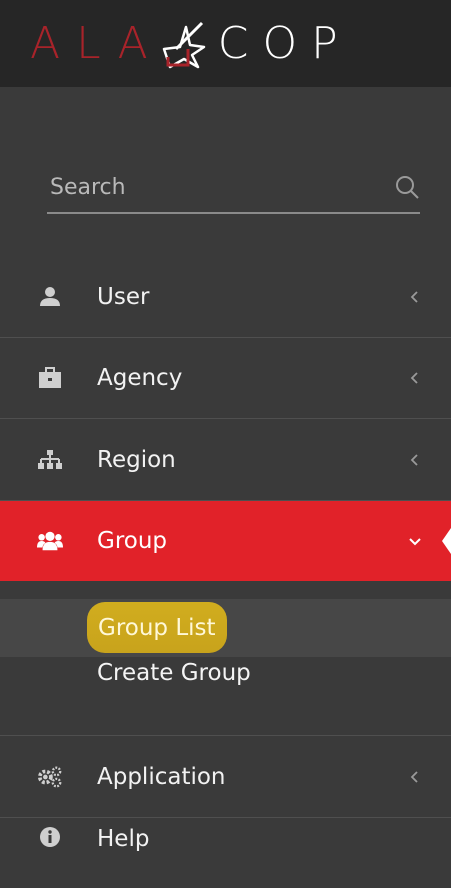  What do you see at coordinates (97, 43) in the screenshot?
I see `logo-text-left: ALA` at bounding box center [97, 43].